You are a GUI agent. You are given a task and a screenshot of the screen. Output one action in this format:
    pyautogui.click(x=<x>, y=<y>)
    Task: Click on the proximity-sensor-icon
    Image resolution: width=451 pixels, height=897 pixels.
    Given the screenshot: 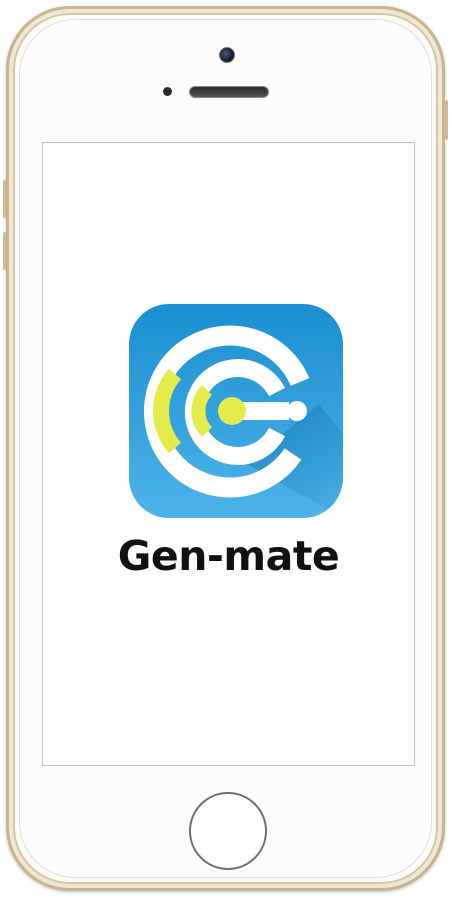 What is the action you would take?
    pyautogui.click(x=167, y=91)
    